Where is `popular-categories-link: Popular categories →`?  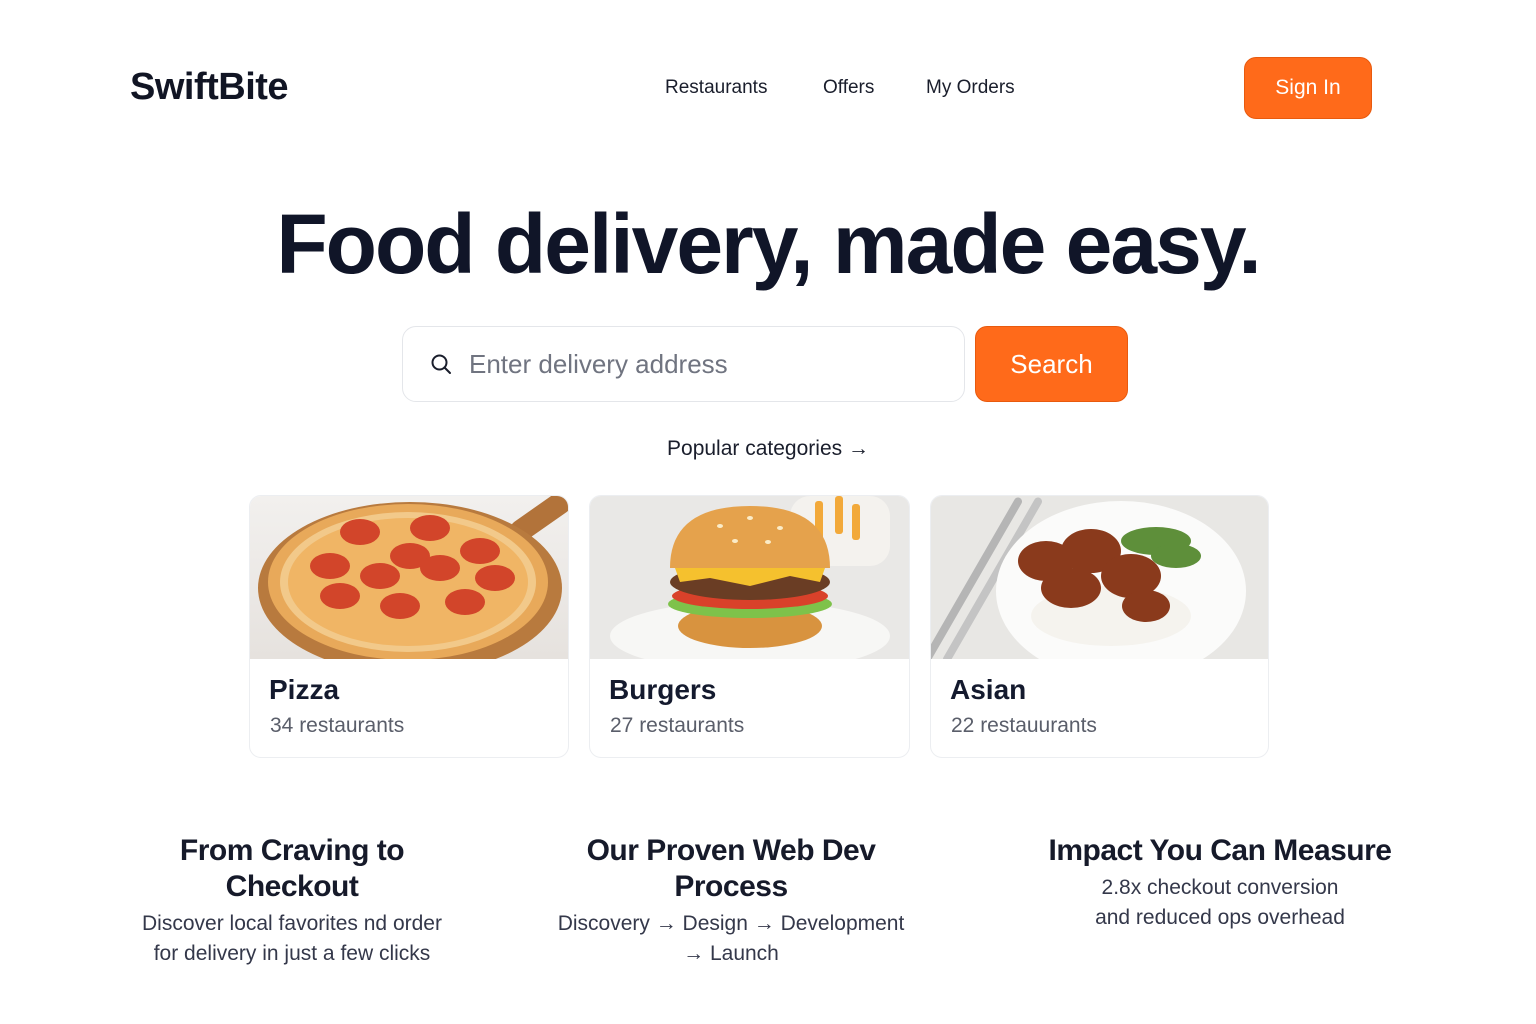
popular-categories-link: Popular categories → is located at coordinates (768, 449).